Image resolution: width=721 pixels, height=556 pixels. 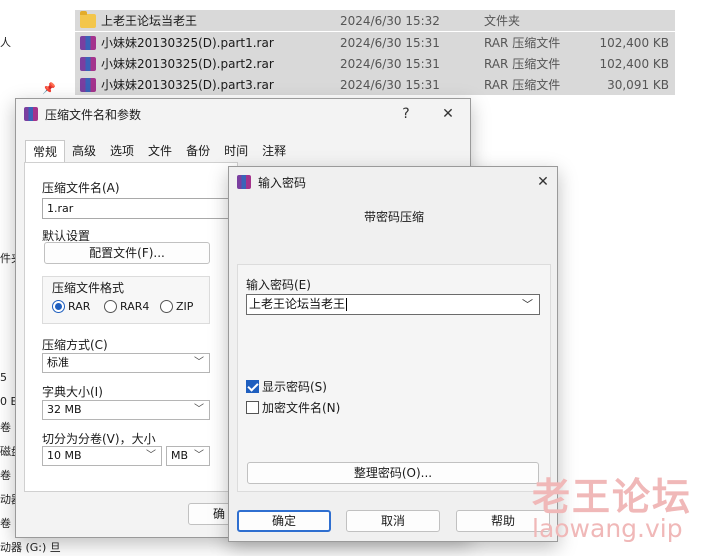 What do you see at coordinates (607, 528) in the screenshot?
I see `watermark-url: laowang.vip` at bounding box center [607, 528].